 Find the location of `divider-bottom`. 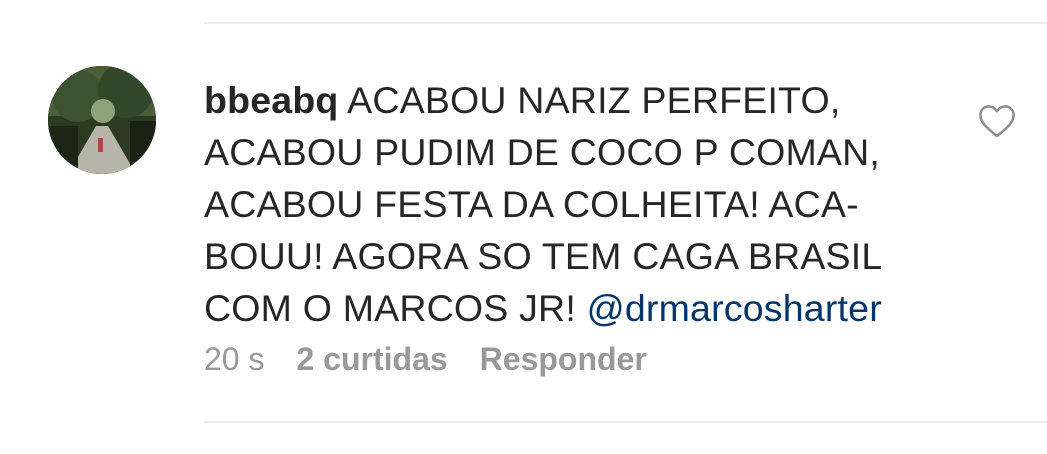

divider-bottom is located at coordinates (625, 422).